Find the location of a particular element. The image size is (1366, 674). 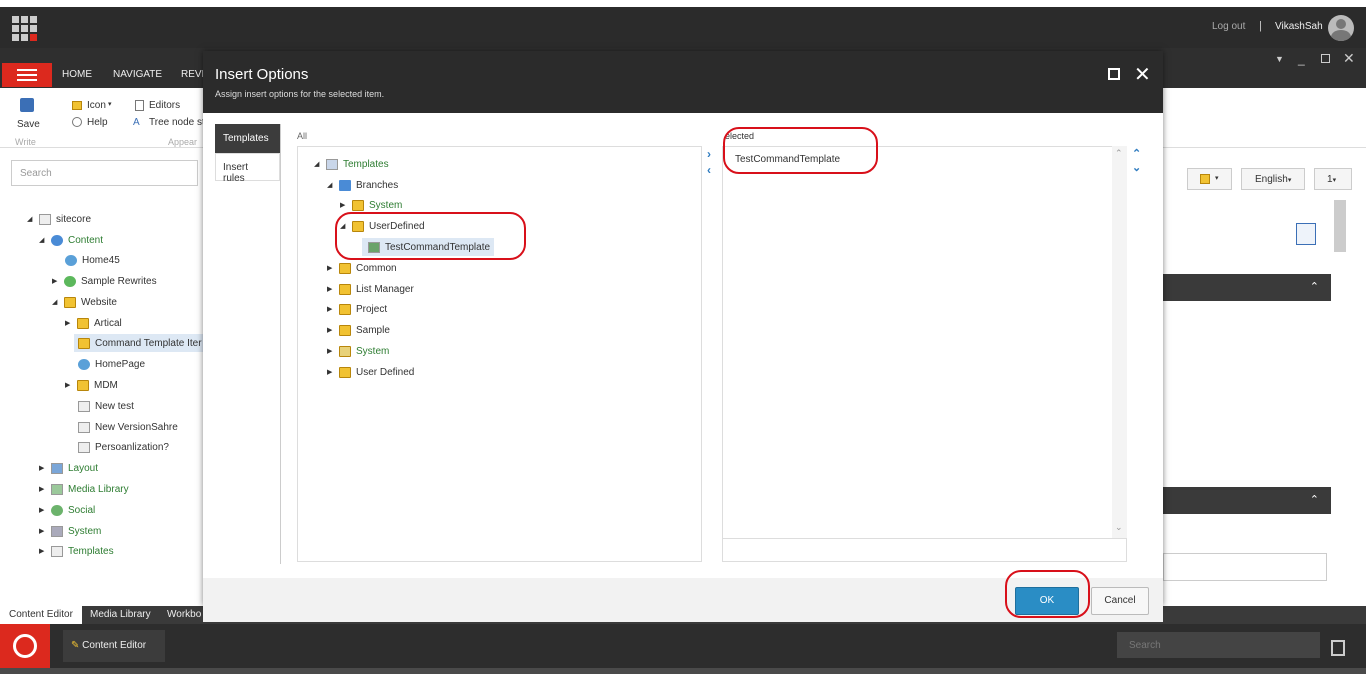

tree-node: ▶ Templates is located at coordinates (76, 551).